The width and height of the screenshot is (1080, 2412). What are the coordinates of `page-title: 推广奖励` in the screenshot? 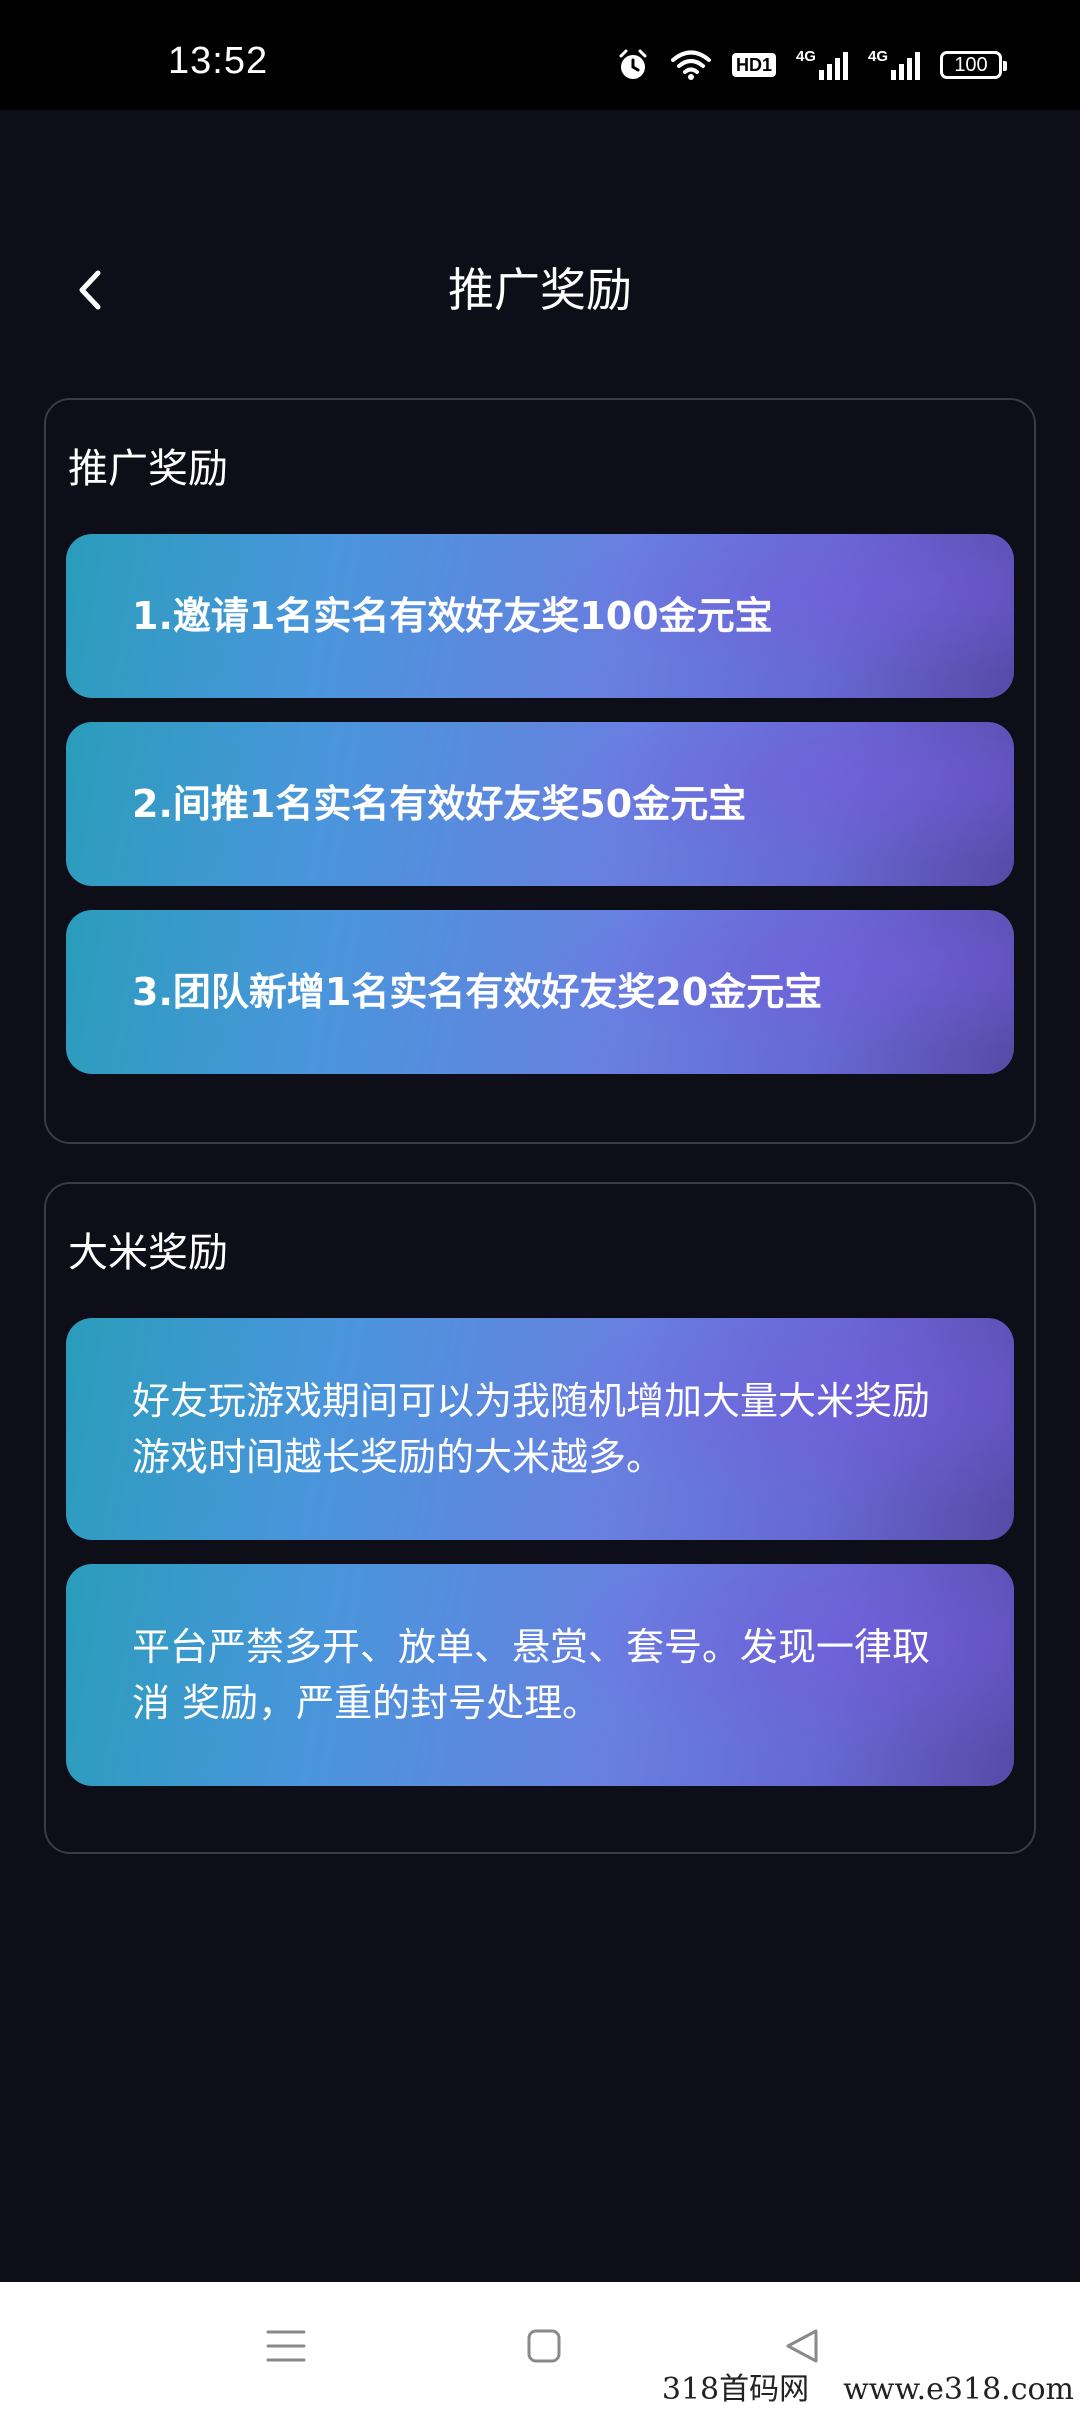 It's located at (540, 290).